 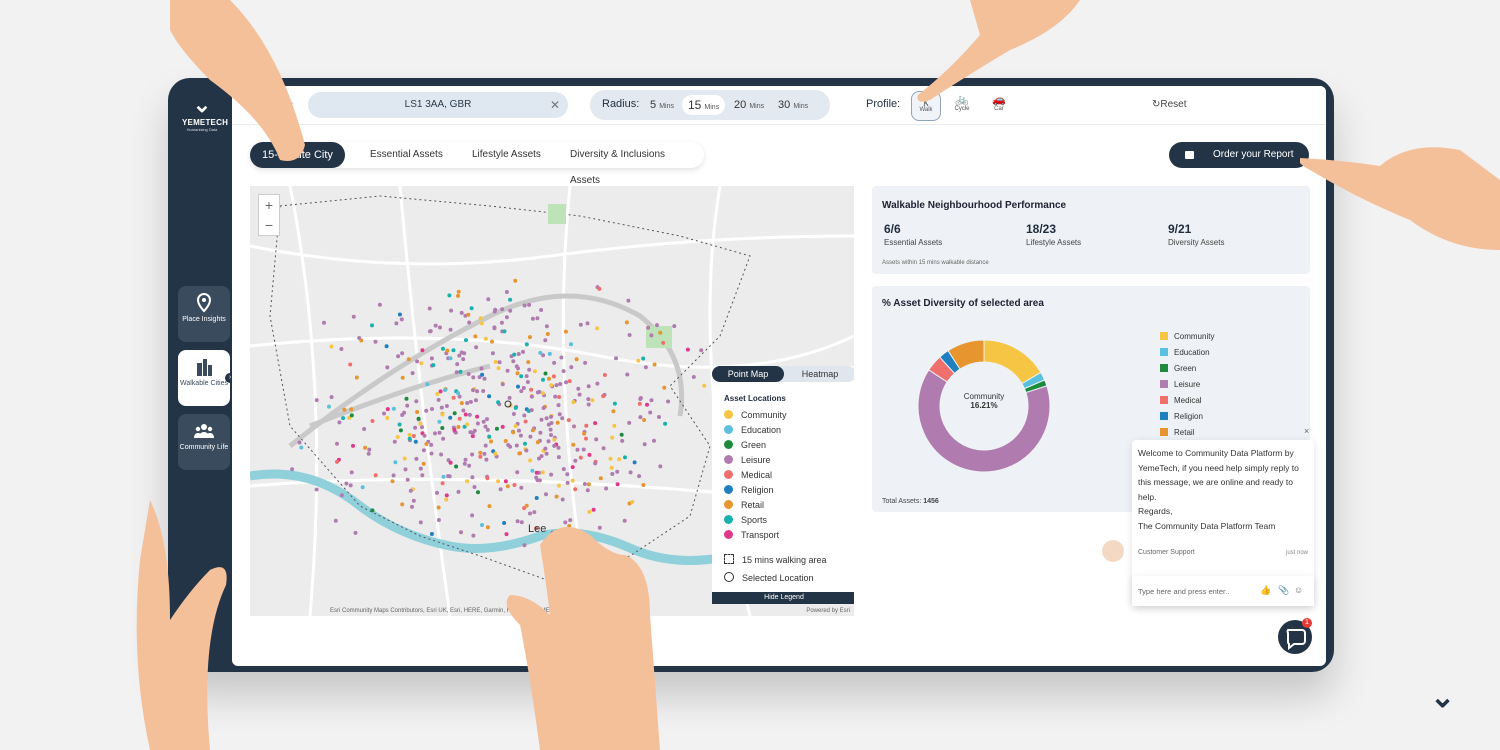 What do you see at coordinates (506, 155) in the screenshot?
I see `tab-lifestyle-assets: Lifestyle Assets` at bounding box center [506, 155].